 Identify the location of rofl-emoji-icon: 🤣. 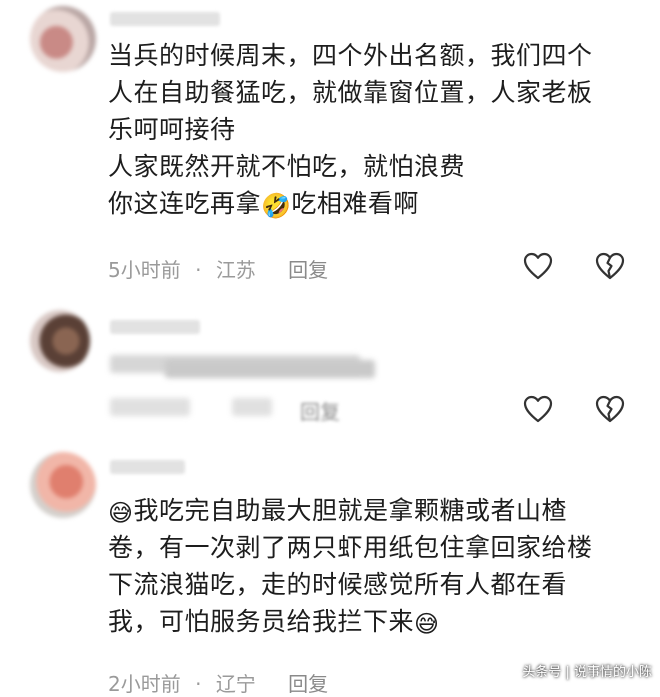
(276, 206).